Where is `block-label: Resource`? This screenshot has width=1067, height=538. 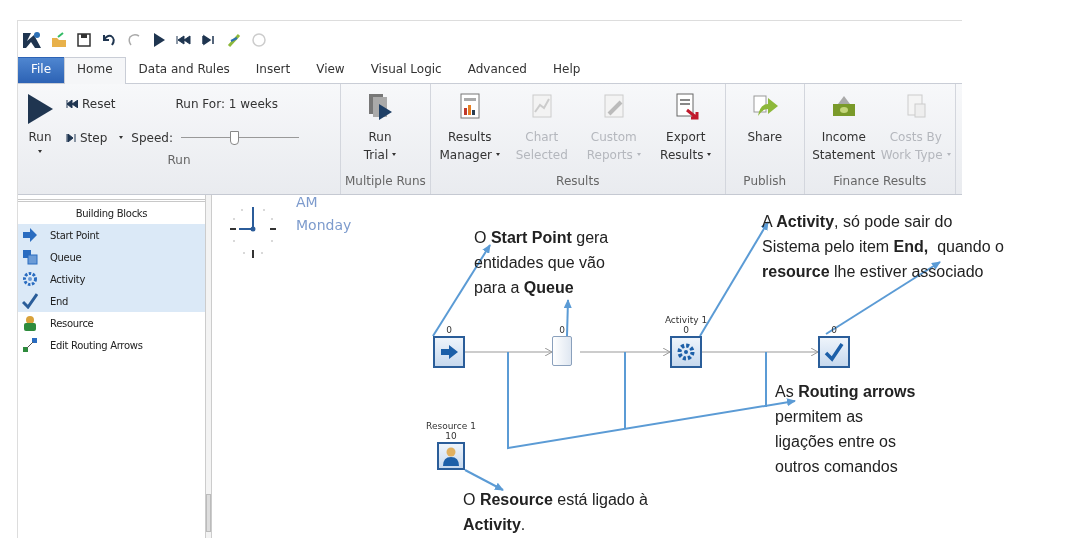 block-label: Resource is located at coordinates (72, 323).